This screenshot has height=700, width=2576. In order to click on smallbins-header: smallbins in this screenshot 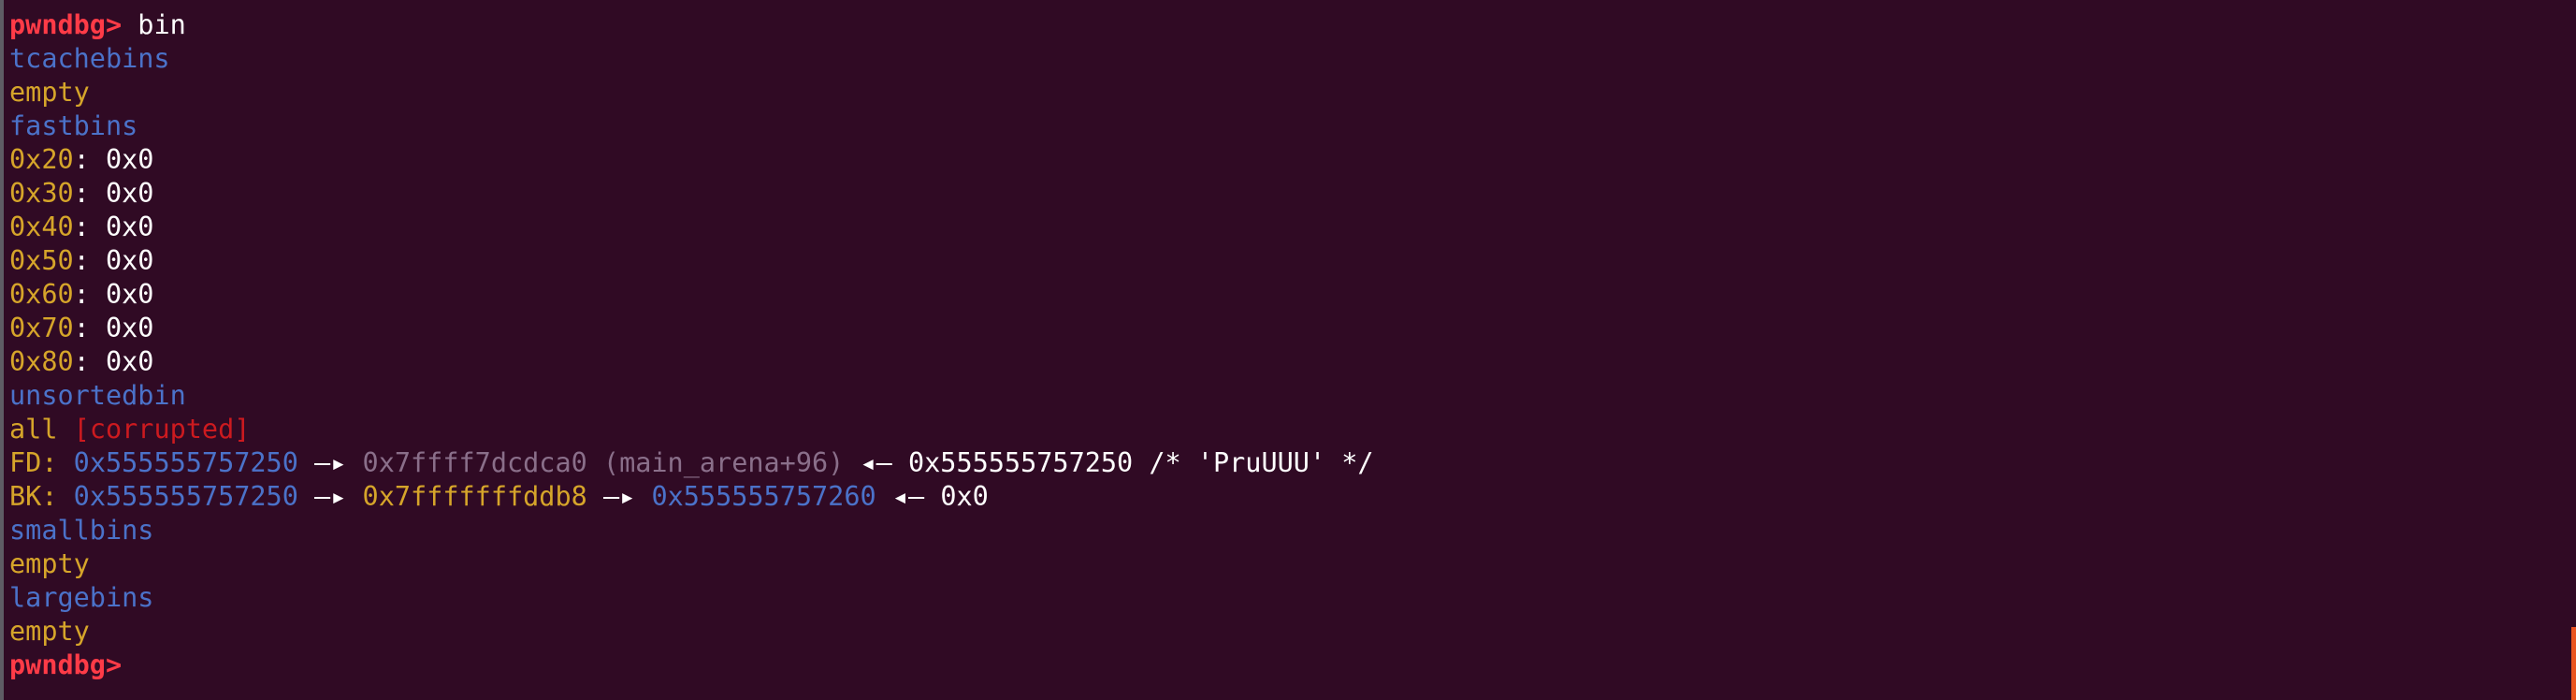, I will do `click(81, 530)`.